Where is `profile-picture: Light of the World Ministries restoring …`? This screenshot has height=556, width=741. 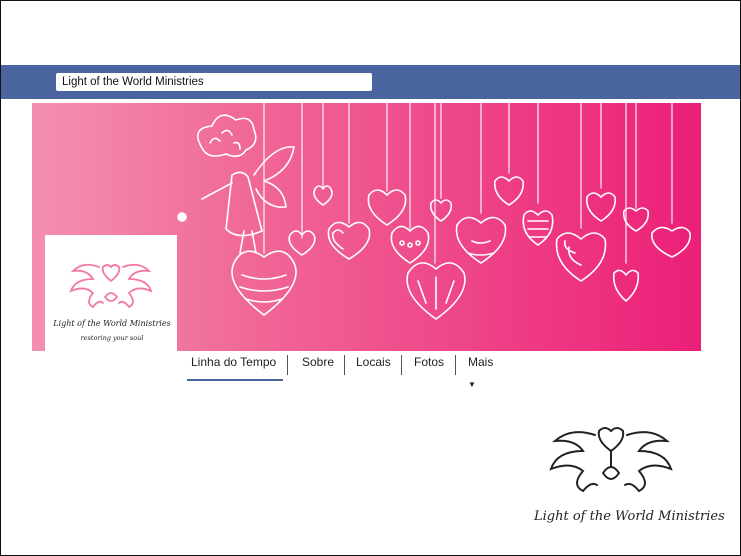
profile-picture: Light of the World Ministries restoring … is located at coordinates (111, 294).